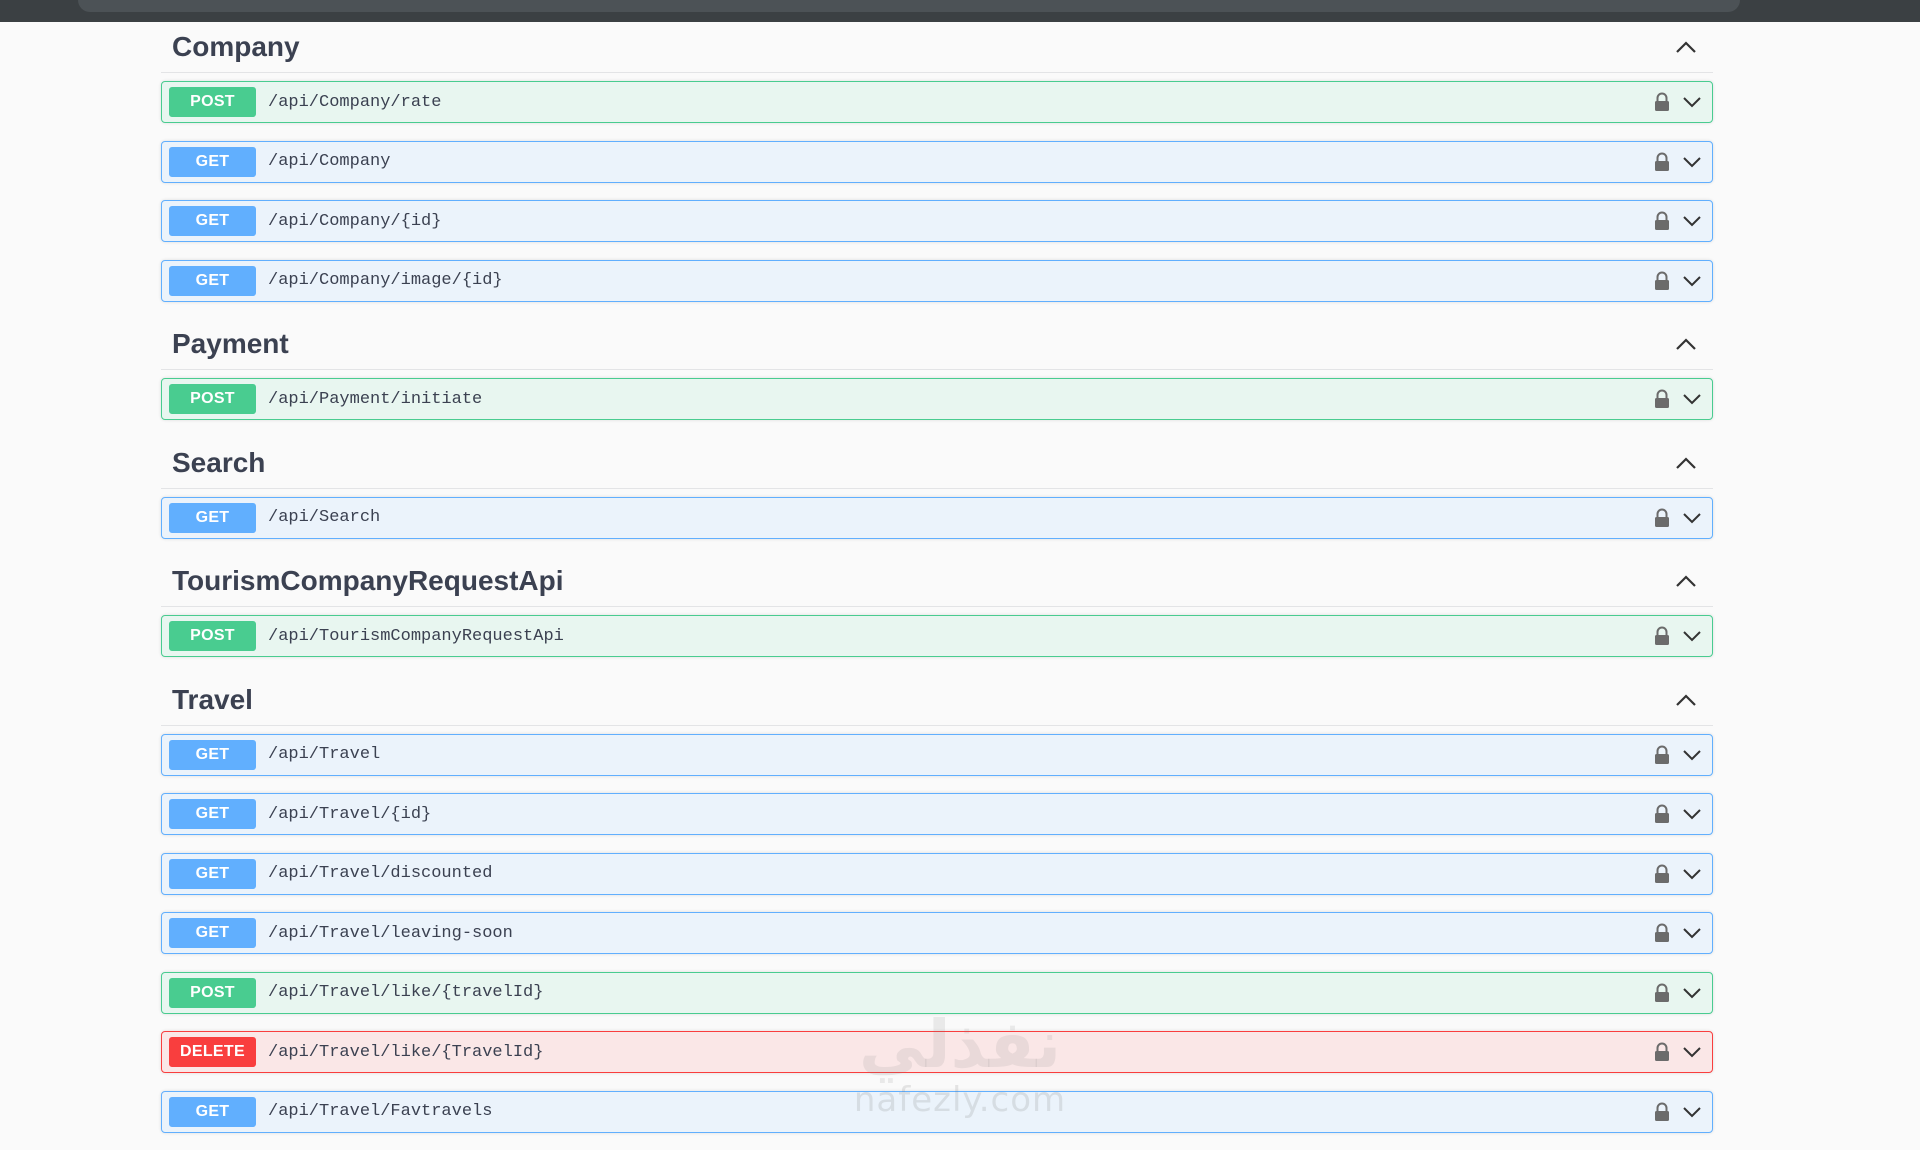 The height and width of the screenshot is (1150, 1920). What do you see at coordinates (390, 933) in the screenshot?
I see `operation-path: /api/Travel/leaving-soon` at bounding box center [390, 933].